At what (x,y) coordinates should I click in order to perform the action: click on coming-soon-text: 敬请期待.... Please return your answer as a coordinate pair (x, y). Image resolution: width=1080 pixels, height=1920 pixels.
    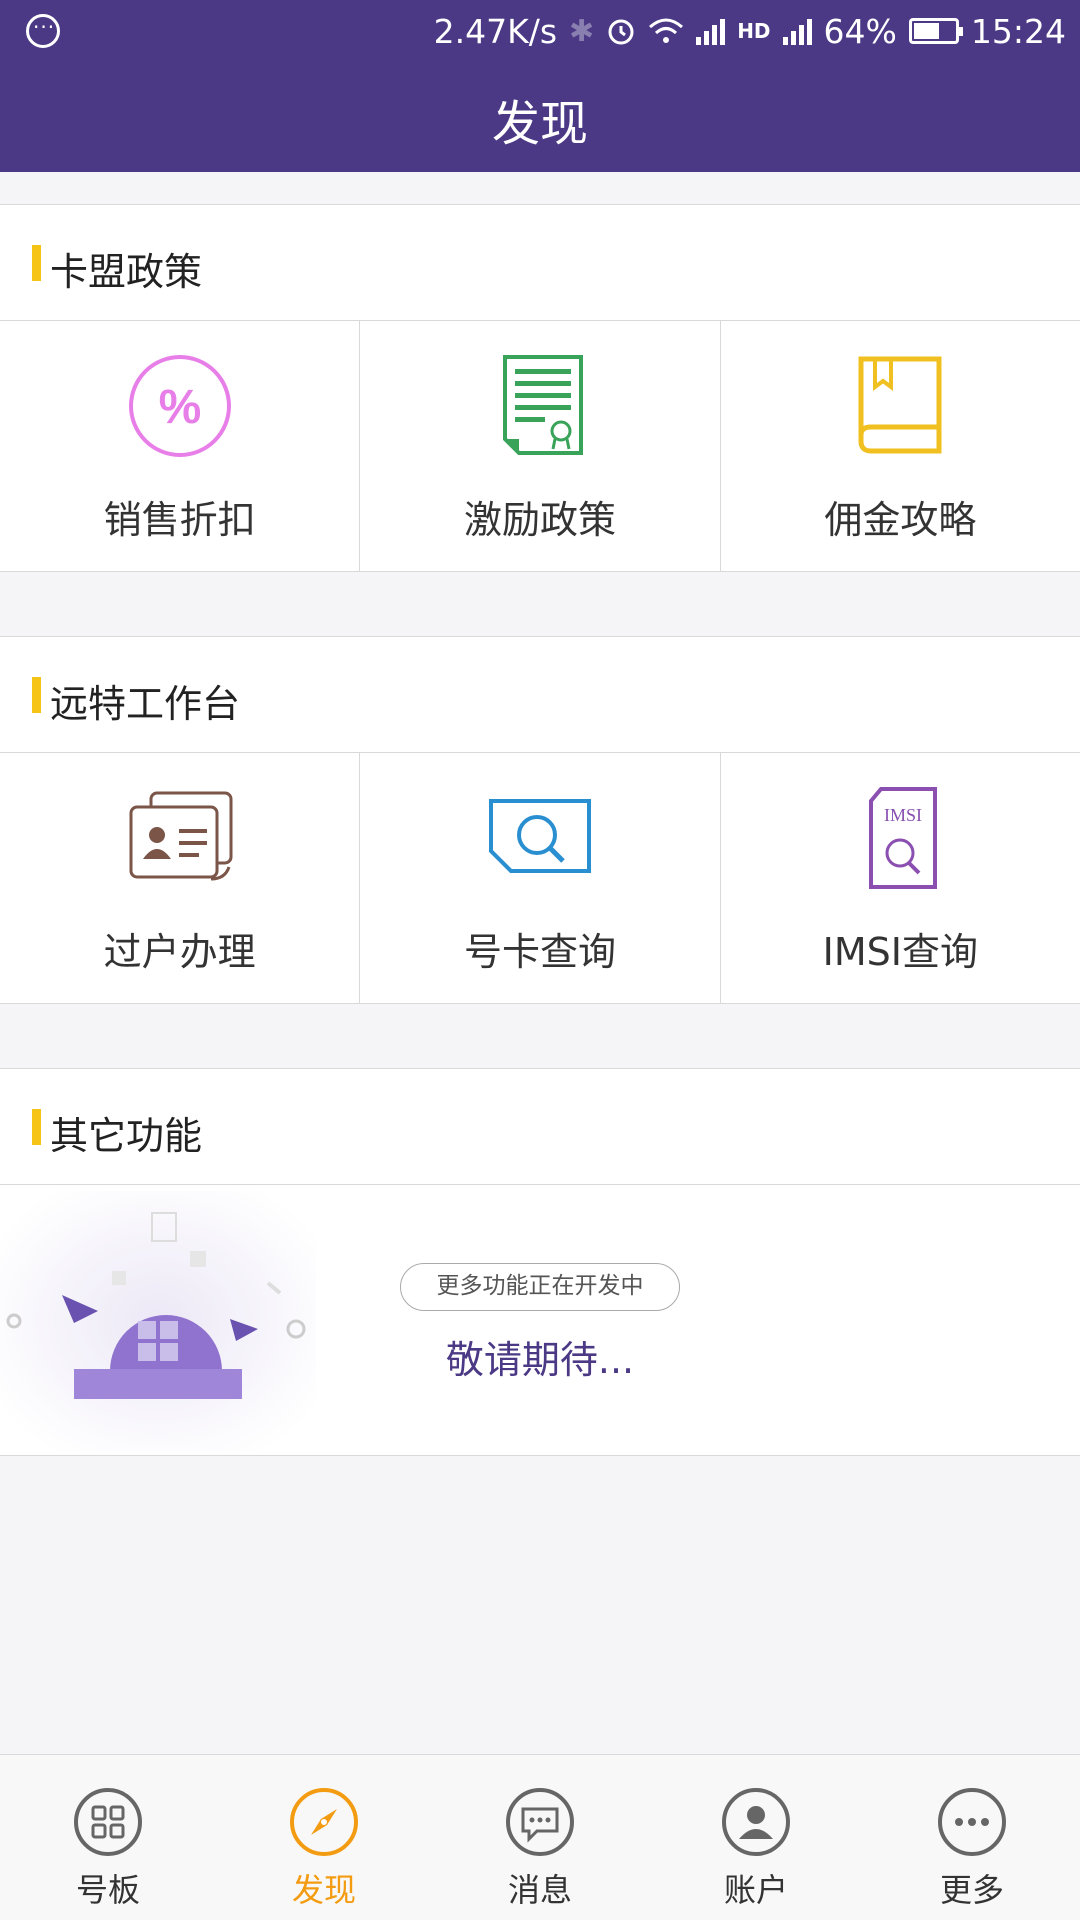
    Looking at the image, I should click on (540, 1360).